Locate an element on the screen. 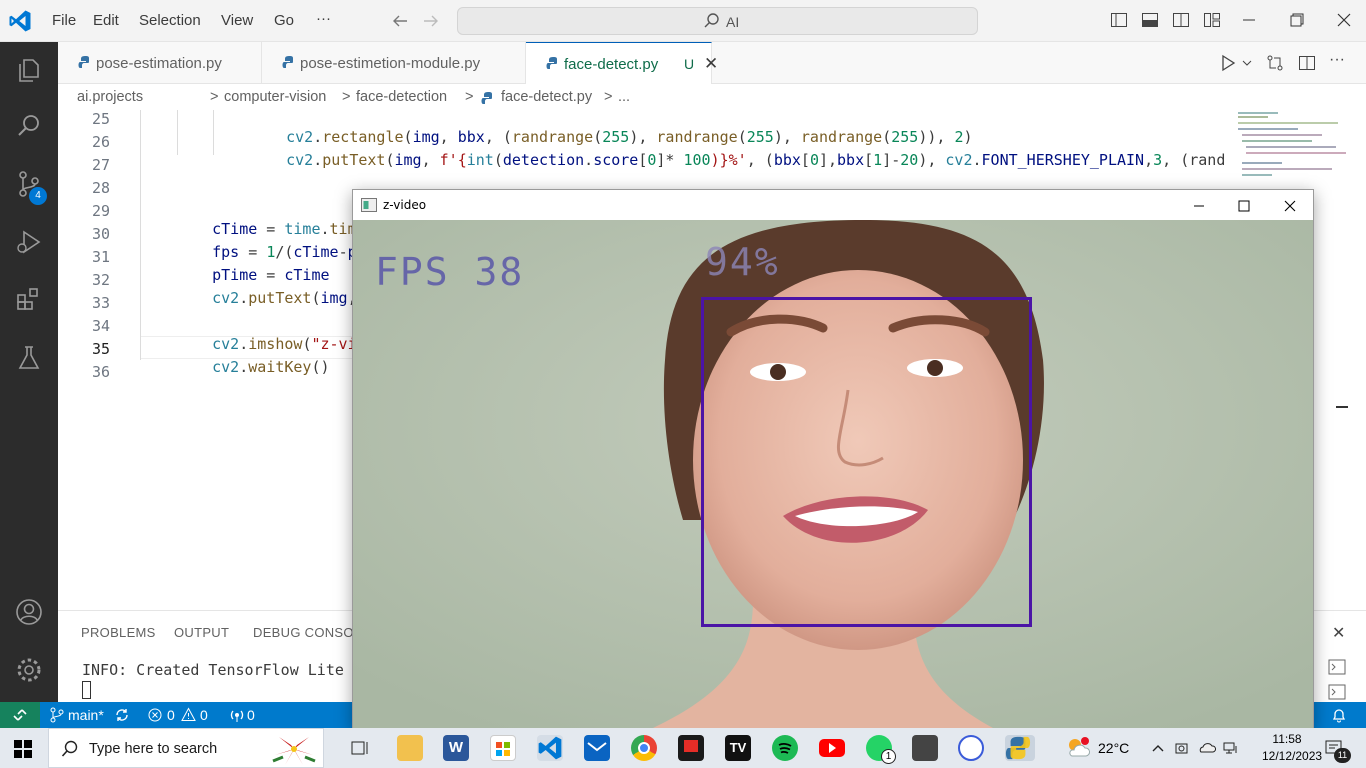 The image size is (1366, 768). menu-edit: Edit is located at coordinates (106, 20).